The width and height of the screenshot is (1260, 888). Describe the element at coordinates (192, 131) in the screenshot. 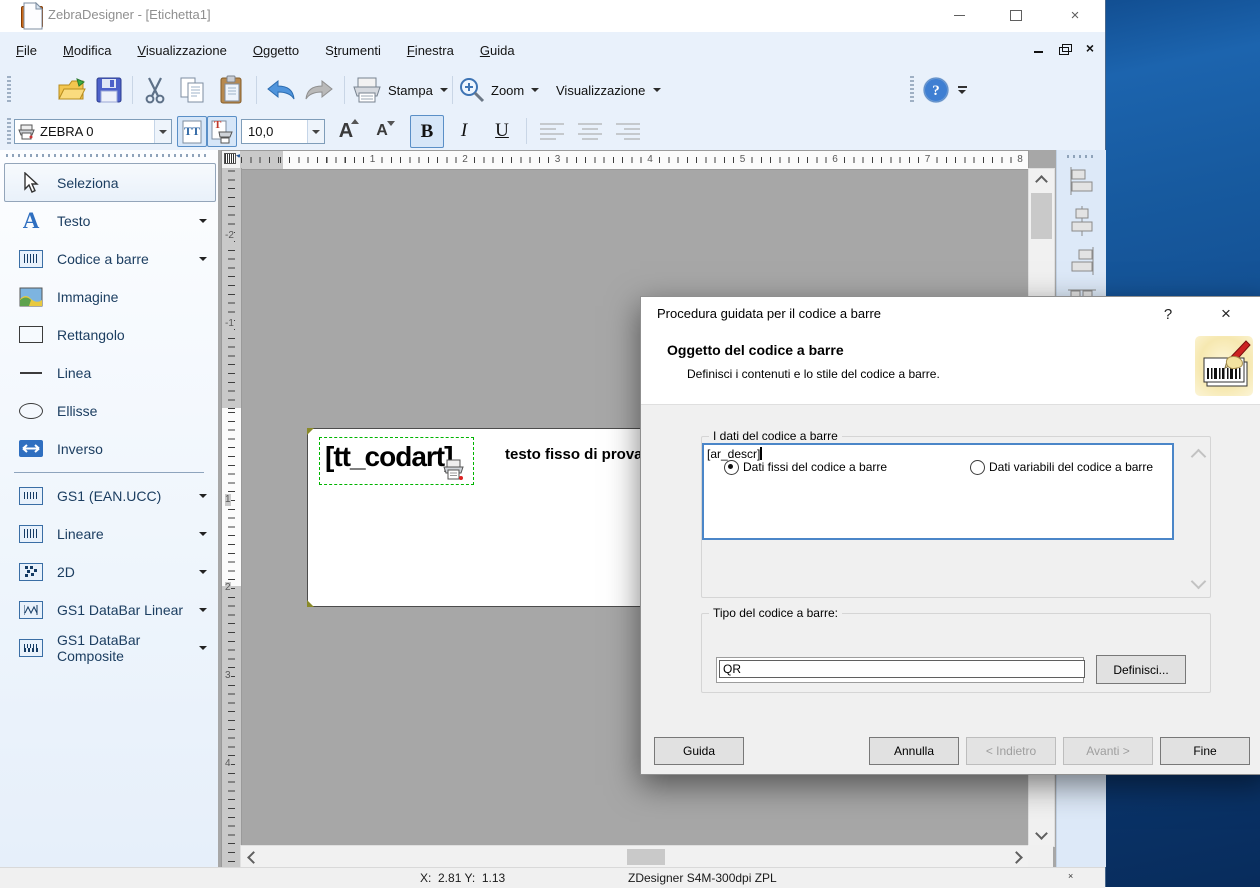

I see `font-dialog-toggle: TT` at that location.